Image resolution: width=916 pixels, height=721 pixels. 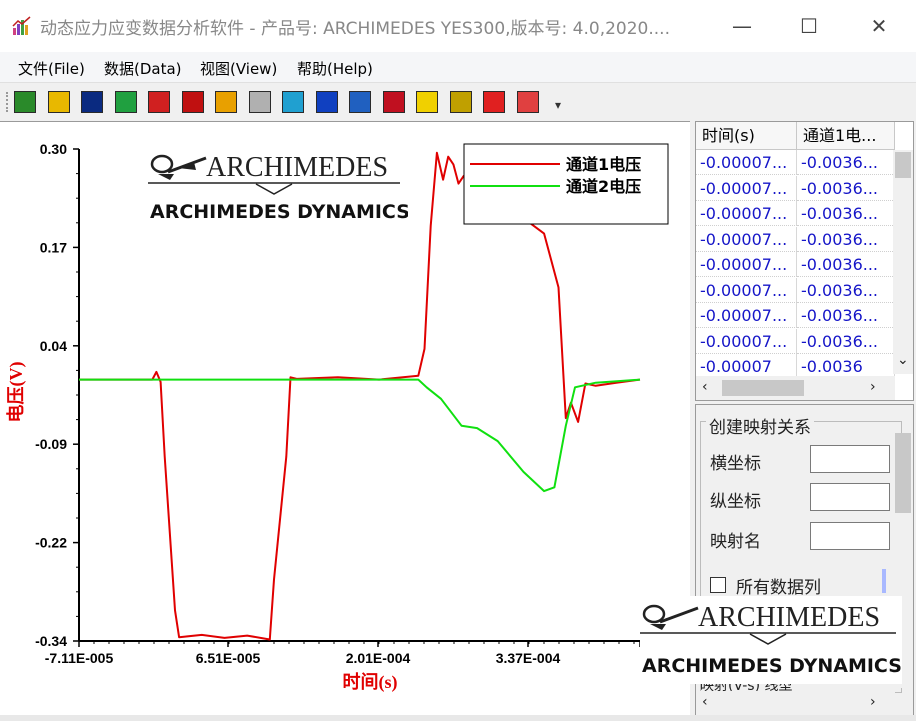 What do you see at coordinates (735, 464) in the screenshot?
I see `x-axis-label: 横坐标` at bounding box center [735, 464].